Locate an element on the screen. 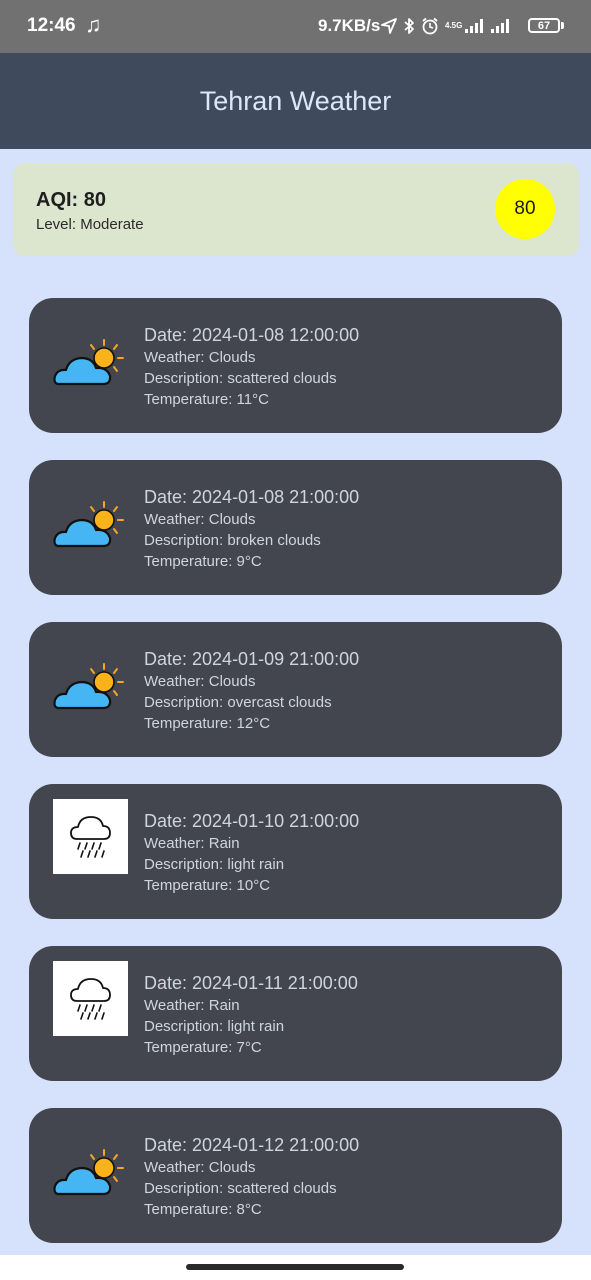 The image size is (591, 1280). status-time: 12:46 is located at coordinates (51, 25).